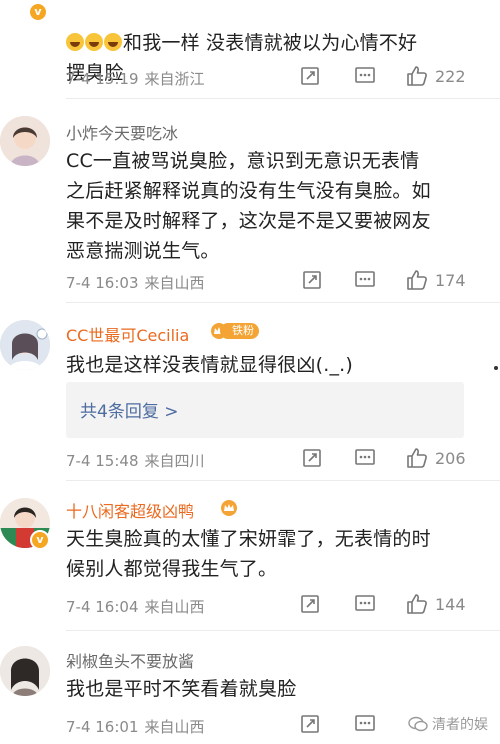  I want to click on username: 小炸今天要吃冰, so click(122, 132).